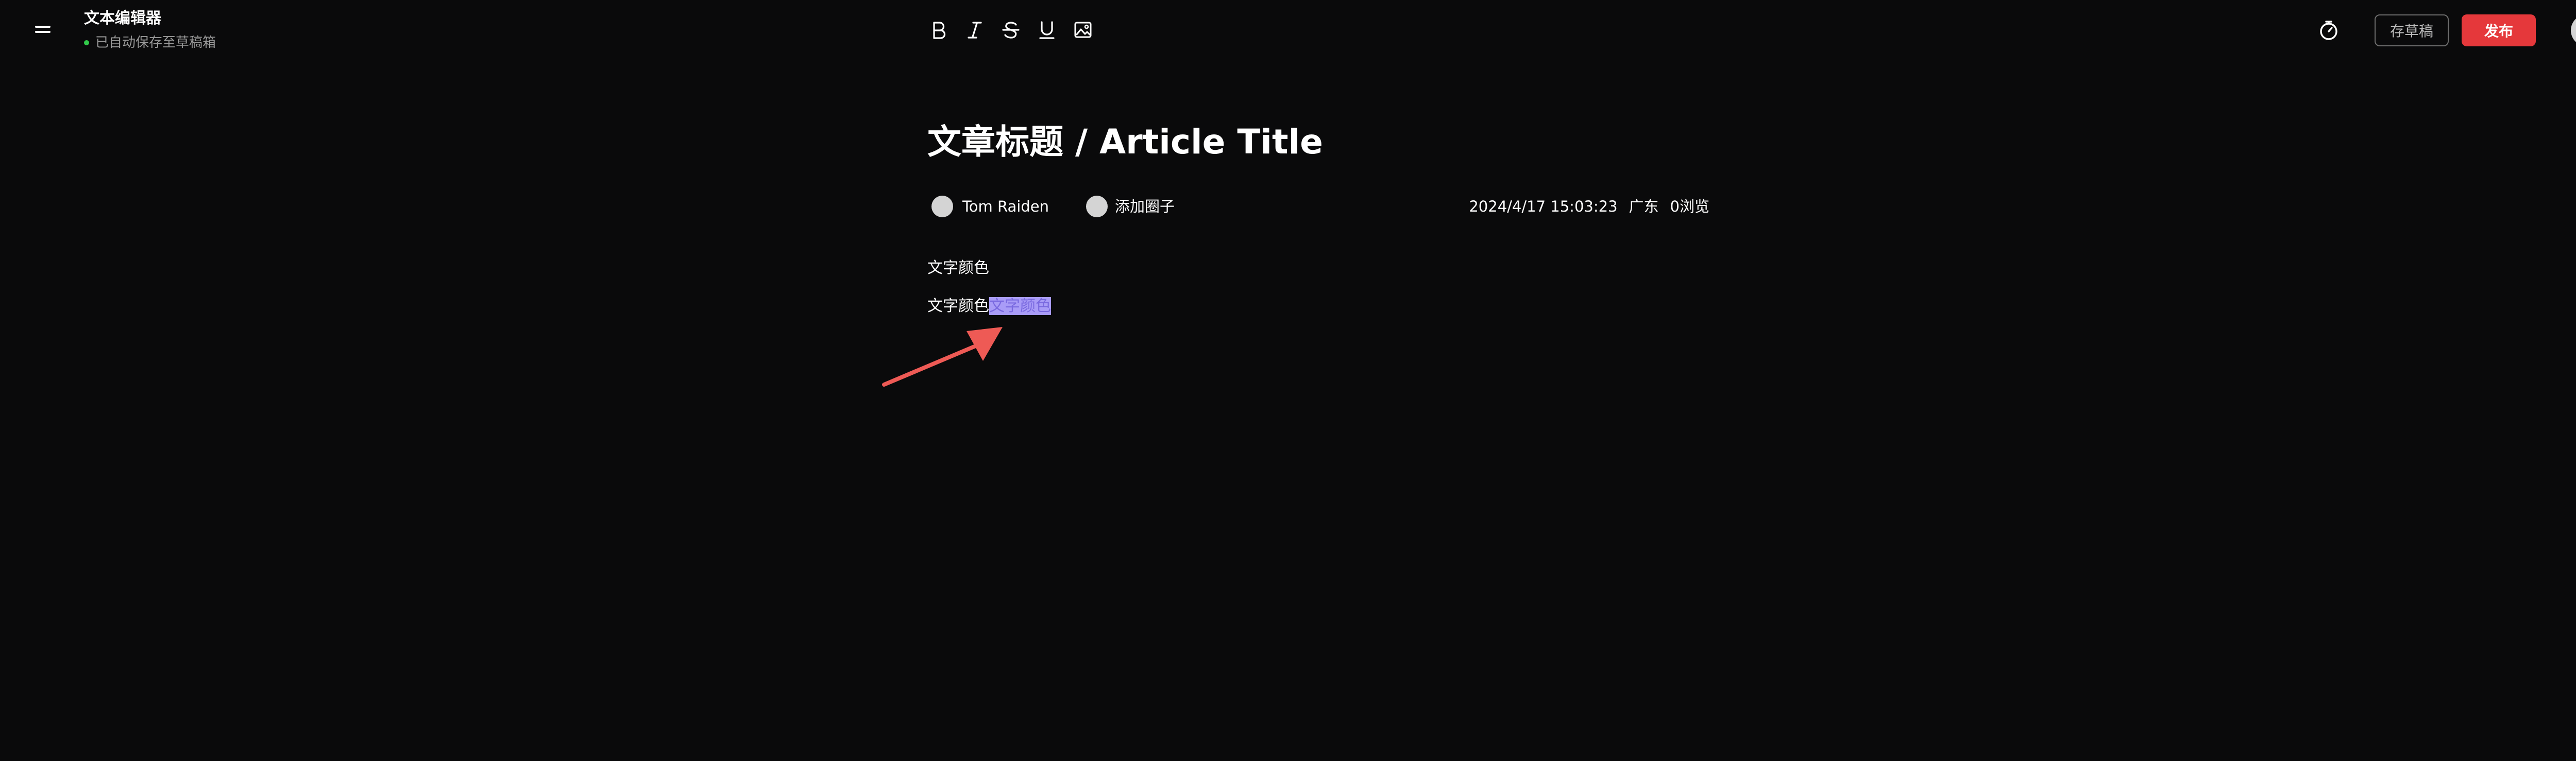 The width and height of the screenshot is (2576, 761). I want to click on selected-text: 文字颜色, so click(1020, 306).